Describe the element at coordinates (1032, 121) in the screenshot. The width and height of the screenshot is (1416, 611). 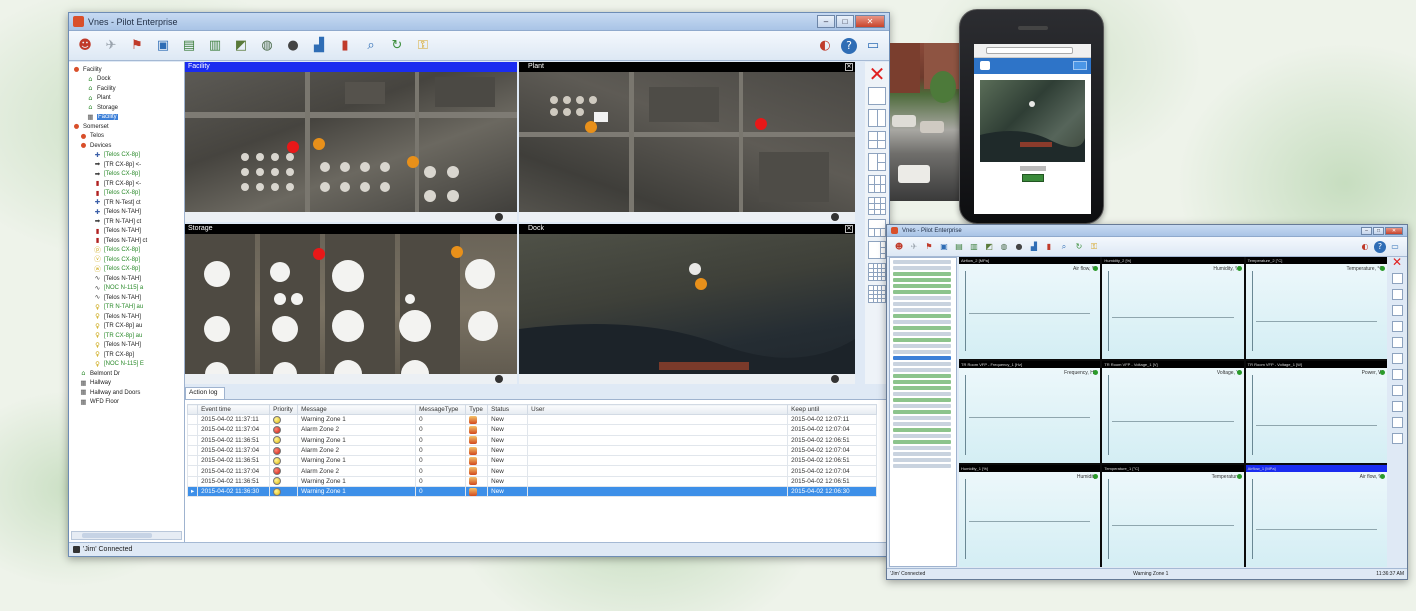
I see `phone-map-view` at that location.